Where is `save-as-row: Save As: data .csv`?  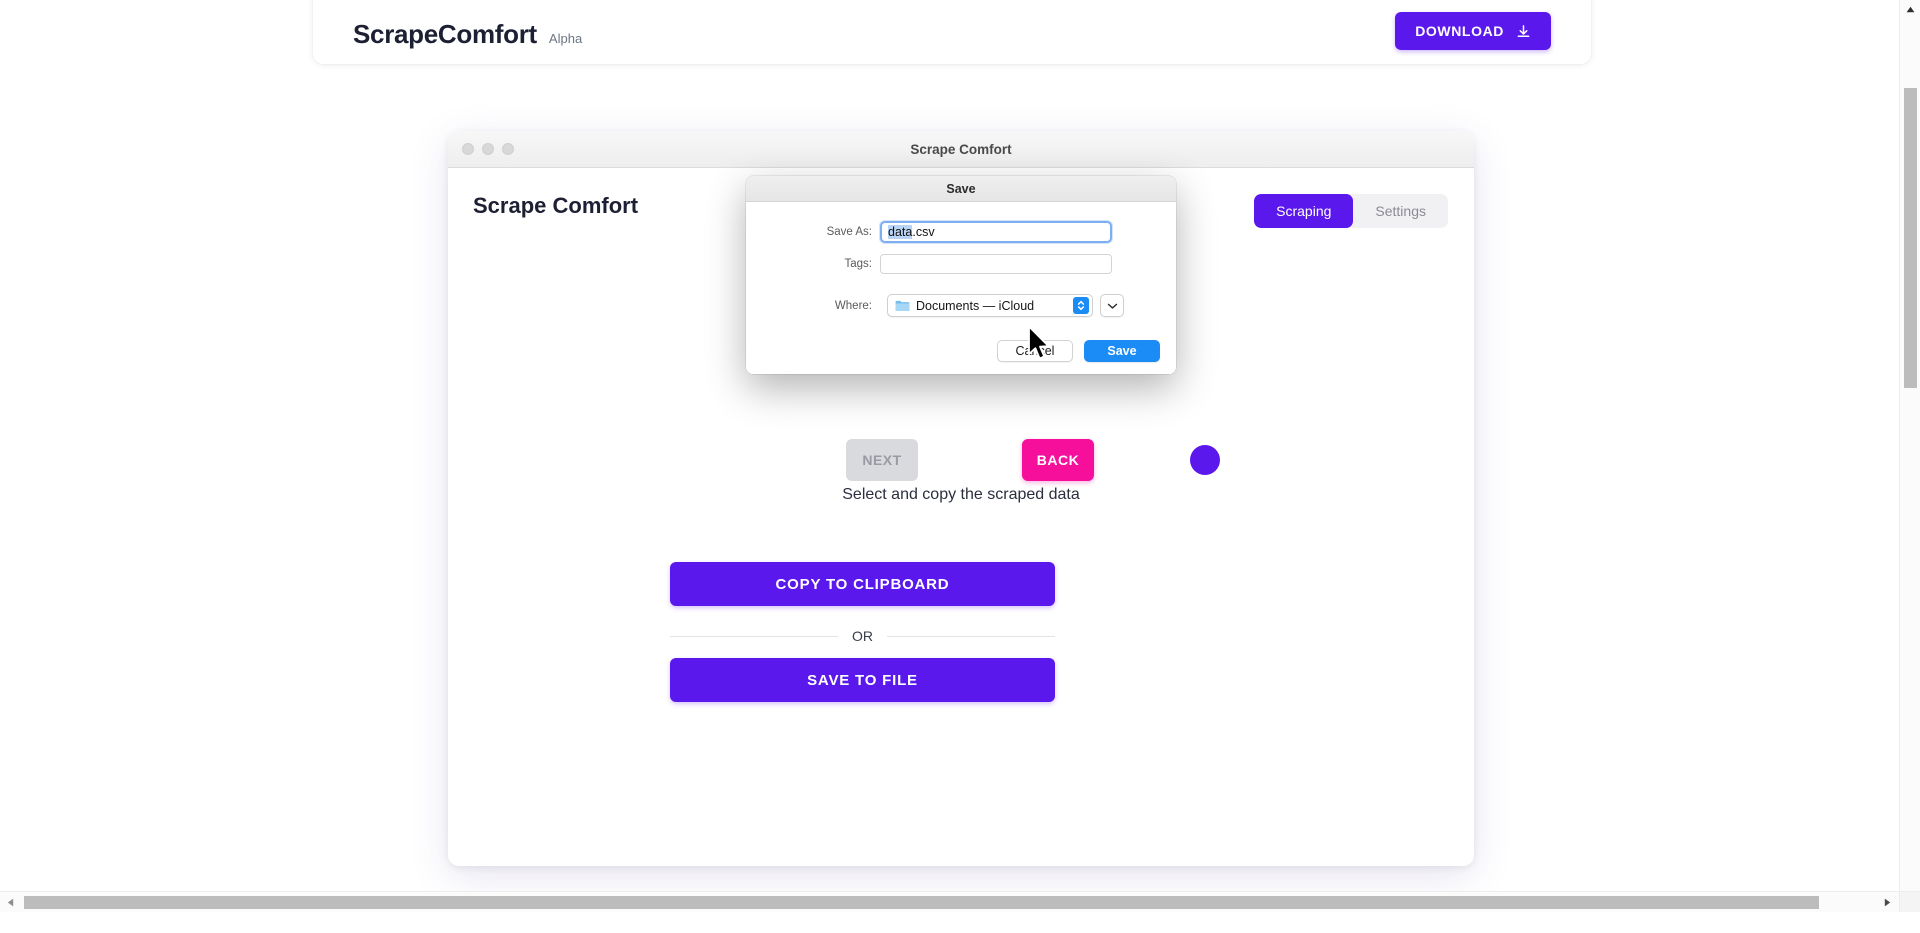 save-as-row: Save As: data .csv is located at coordinates (962, 232).